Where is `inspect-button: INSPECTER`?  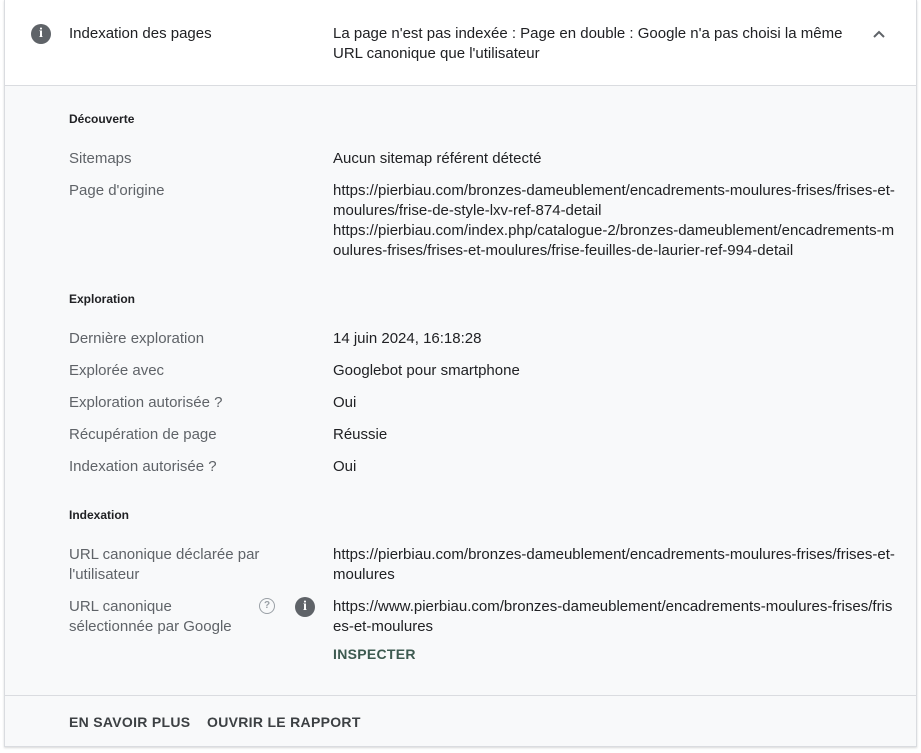
inspect-button: INSPECTER is located at coordinates (374, 654).